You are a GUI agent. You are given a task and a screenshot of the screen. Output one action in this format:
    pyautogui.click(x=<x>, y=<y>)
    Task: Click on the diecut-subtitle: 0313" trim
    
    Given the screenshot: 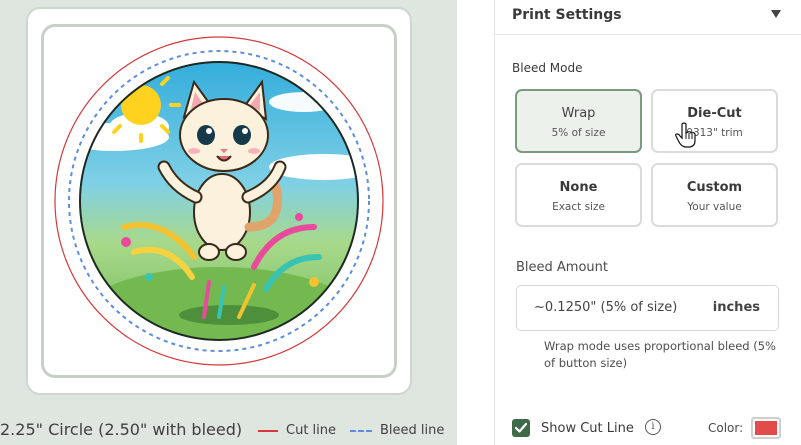 What is the action you would take?
    pyautogui.click(x=714, y=133)
    